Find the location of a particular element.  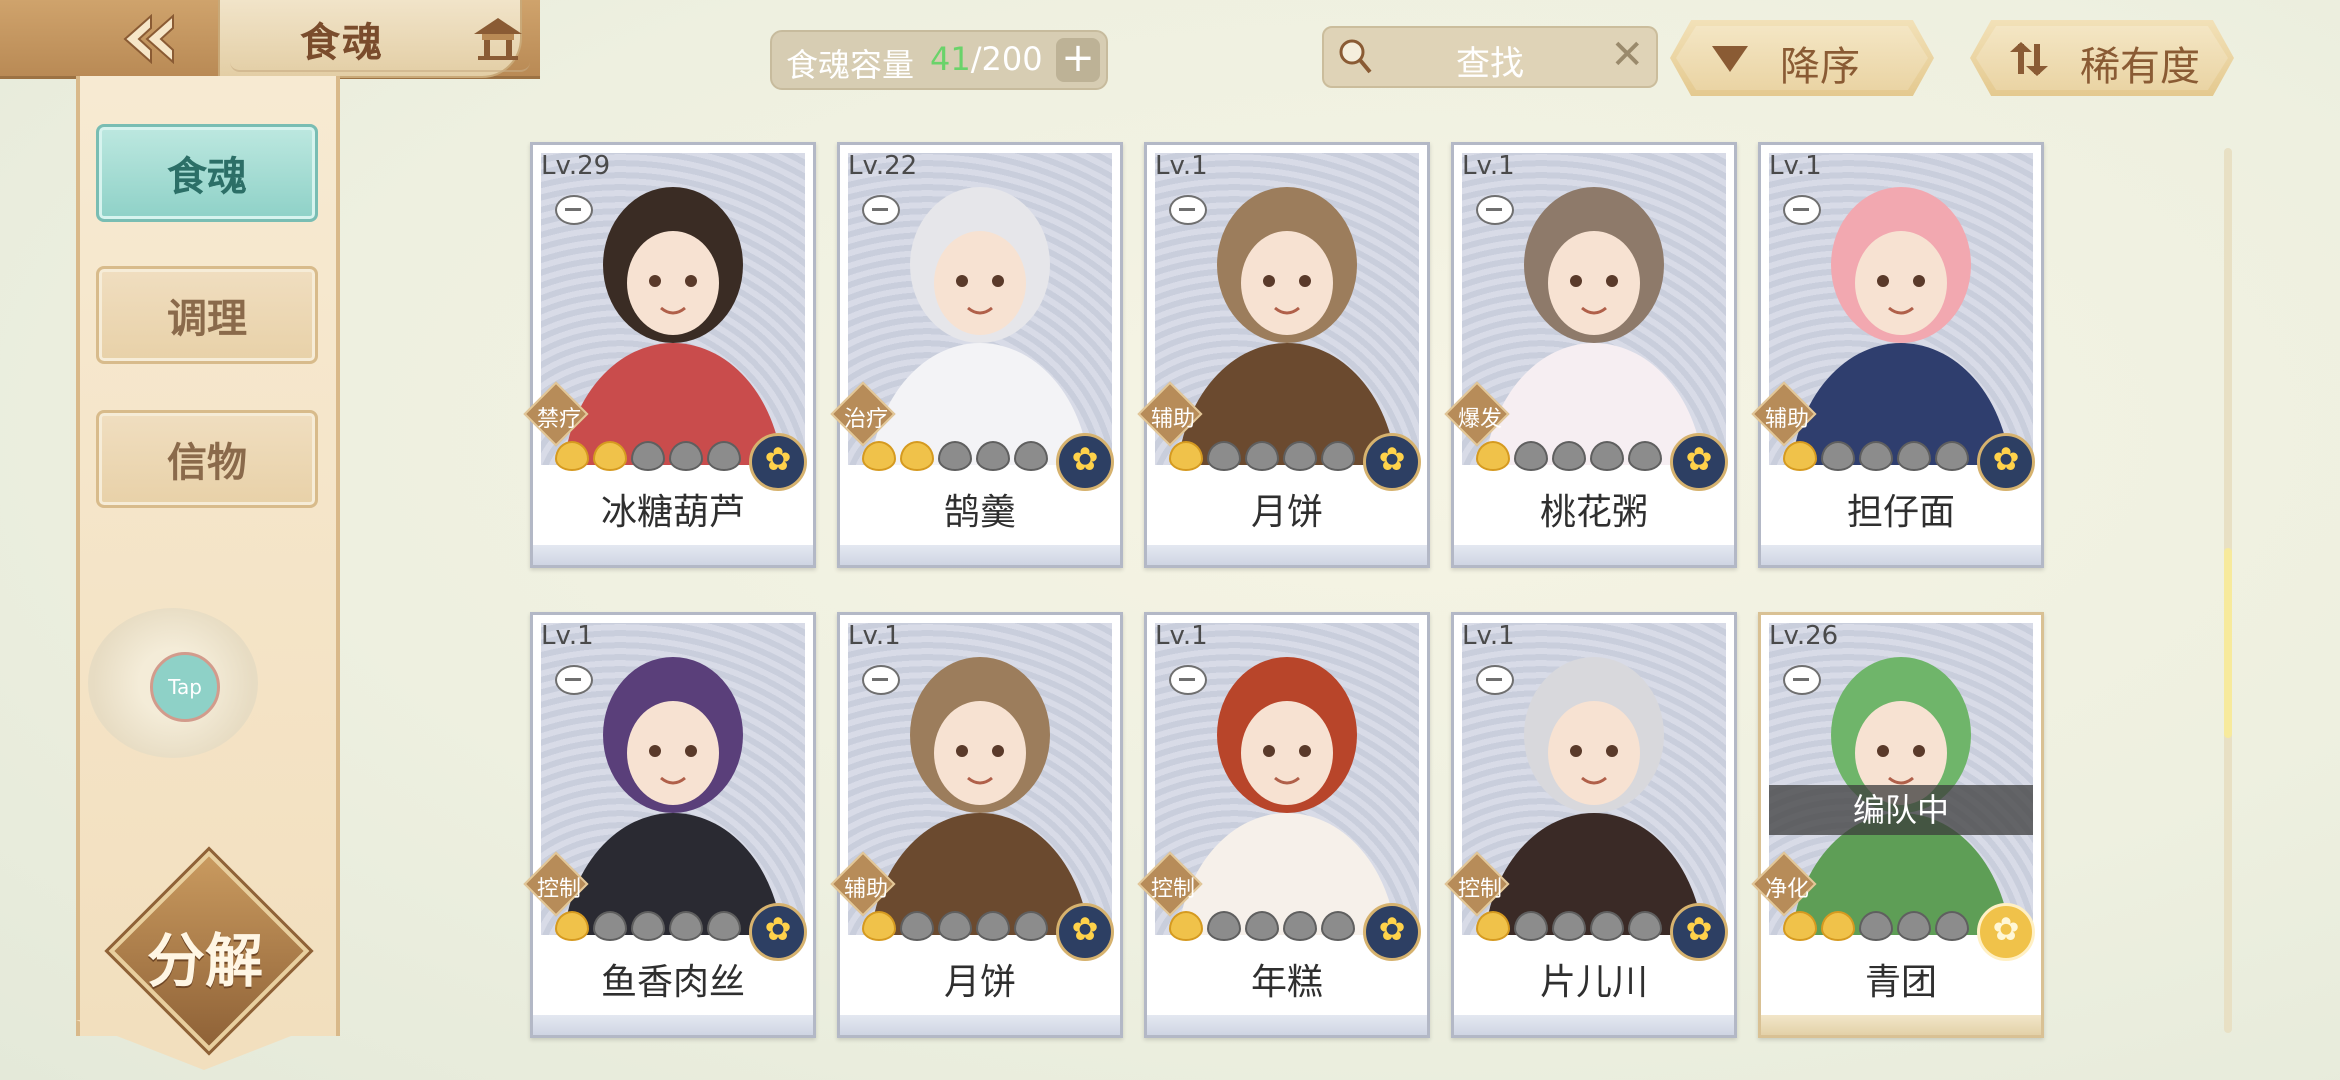

role-badge: 净化 is located at coordinates (1784, 884).